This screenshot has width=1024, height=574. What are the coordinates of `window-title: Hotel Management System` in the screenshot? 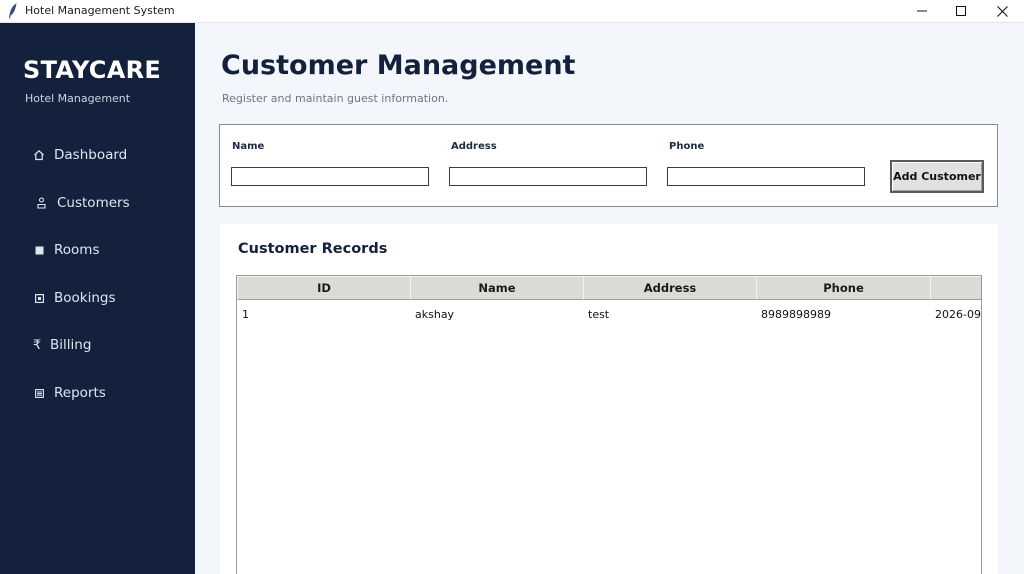 It's located at (100, 10).